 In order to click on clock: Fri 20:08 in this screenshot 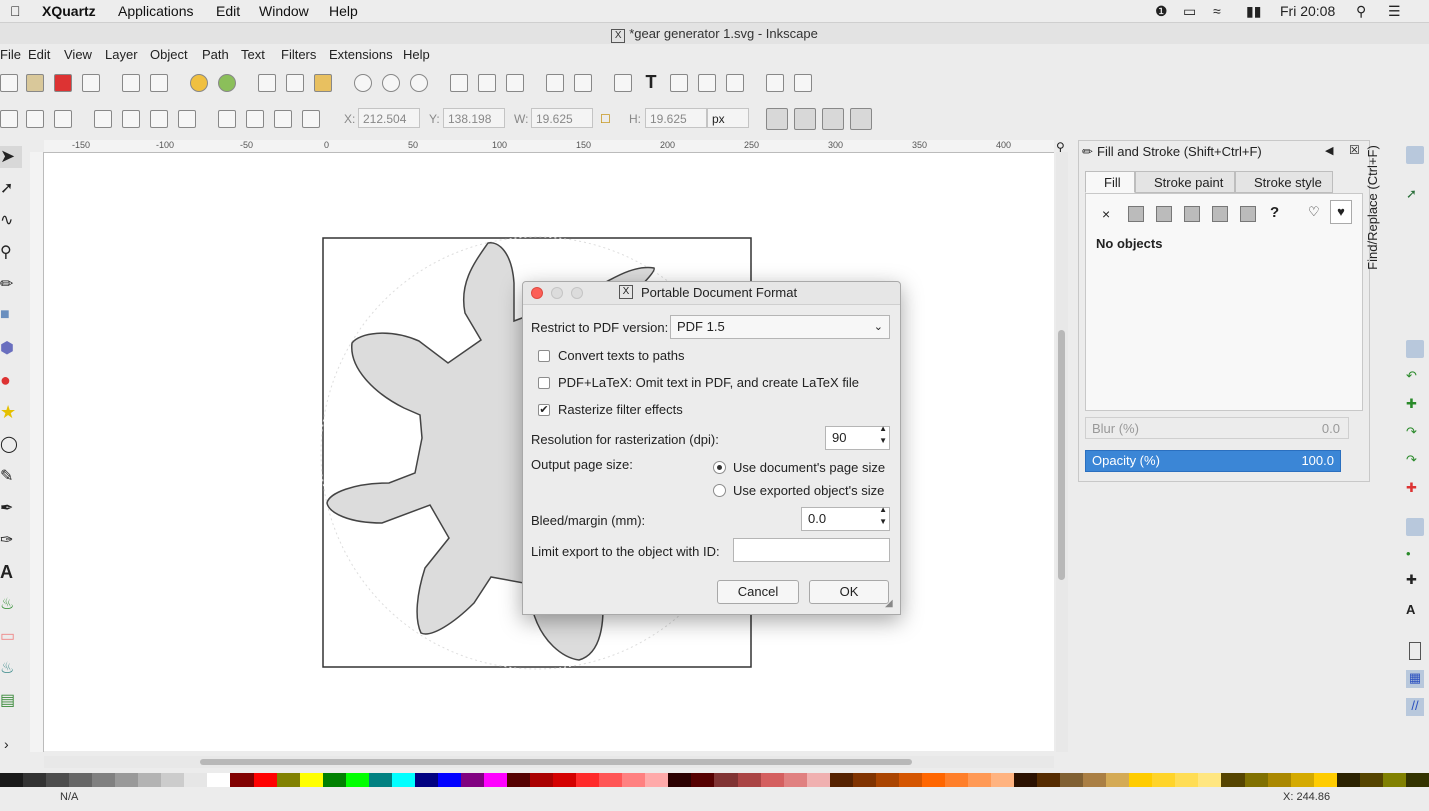, I will do `click(1307, 11)`.